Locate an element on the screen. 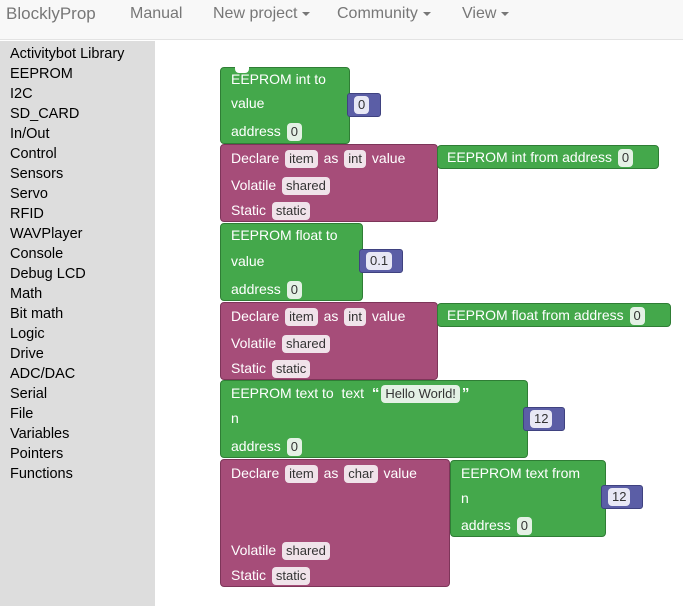  number-block: 0.1 is located at coordinates (381, 261).